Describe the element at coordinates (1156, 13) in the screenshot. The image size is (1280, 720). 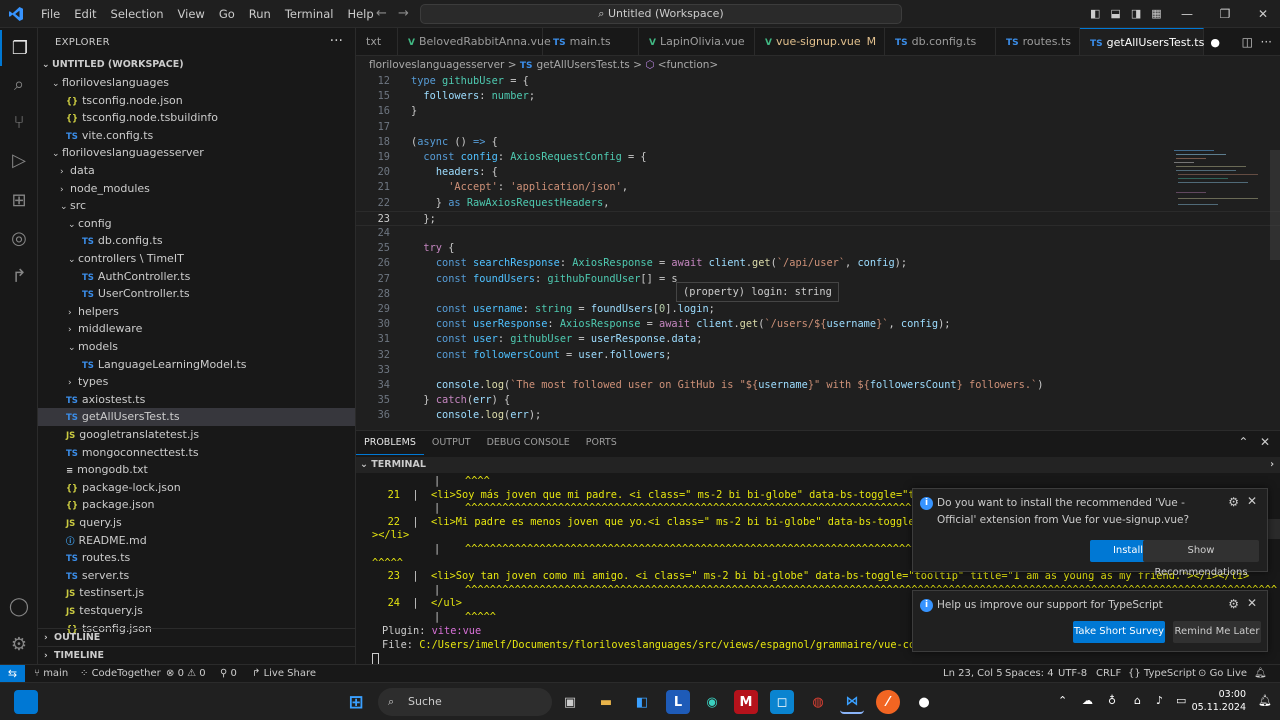
I see `customize-layout-icon: ▦` at that location.